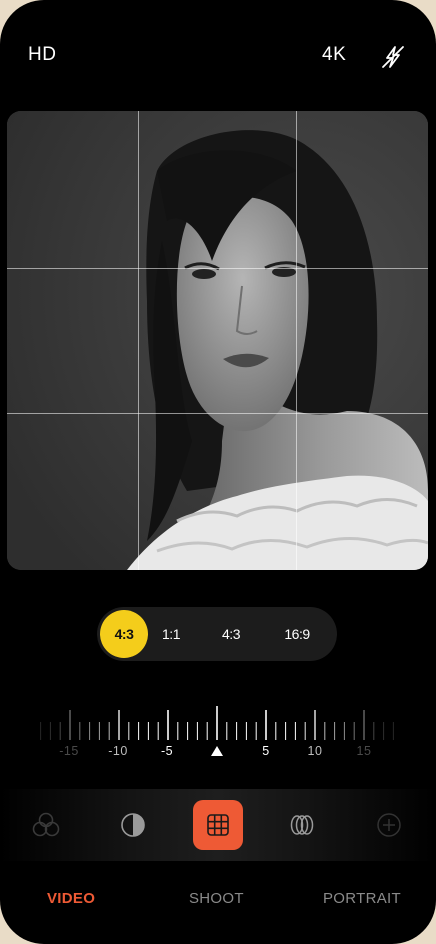 This screenshot has width=436, height=944. I want to click on camera-mode-bar: VIDEO SHOOT PORTRAIT, so click(218, 902).